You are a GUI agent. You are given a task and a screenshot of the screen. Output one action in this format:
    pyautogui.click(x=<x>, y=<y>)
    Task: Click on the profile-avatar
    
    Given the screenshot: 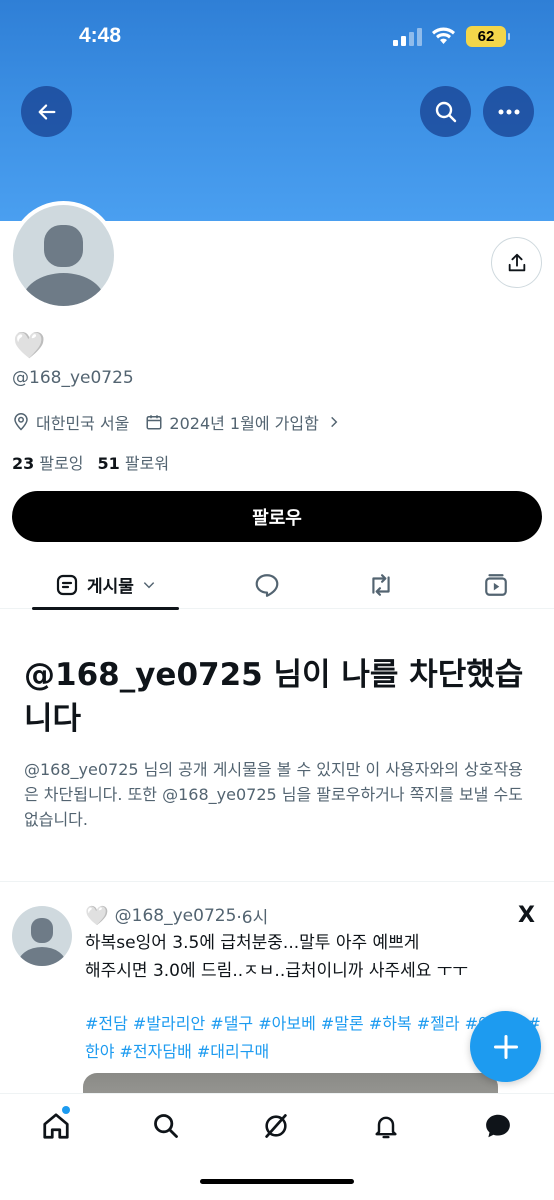 What is the action you would take?
    pyautogui.click(x=63, y=255)
    